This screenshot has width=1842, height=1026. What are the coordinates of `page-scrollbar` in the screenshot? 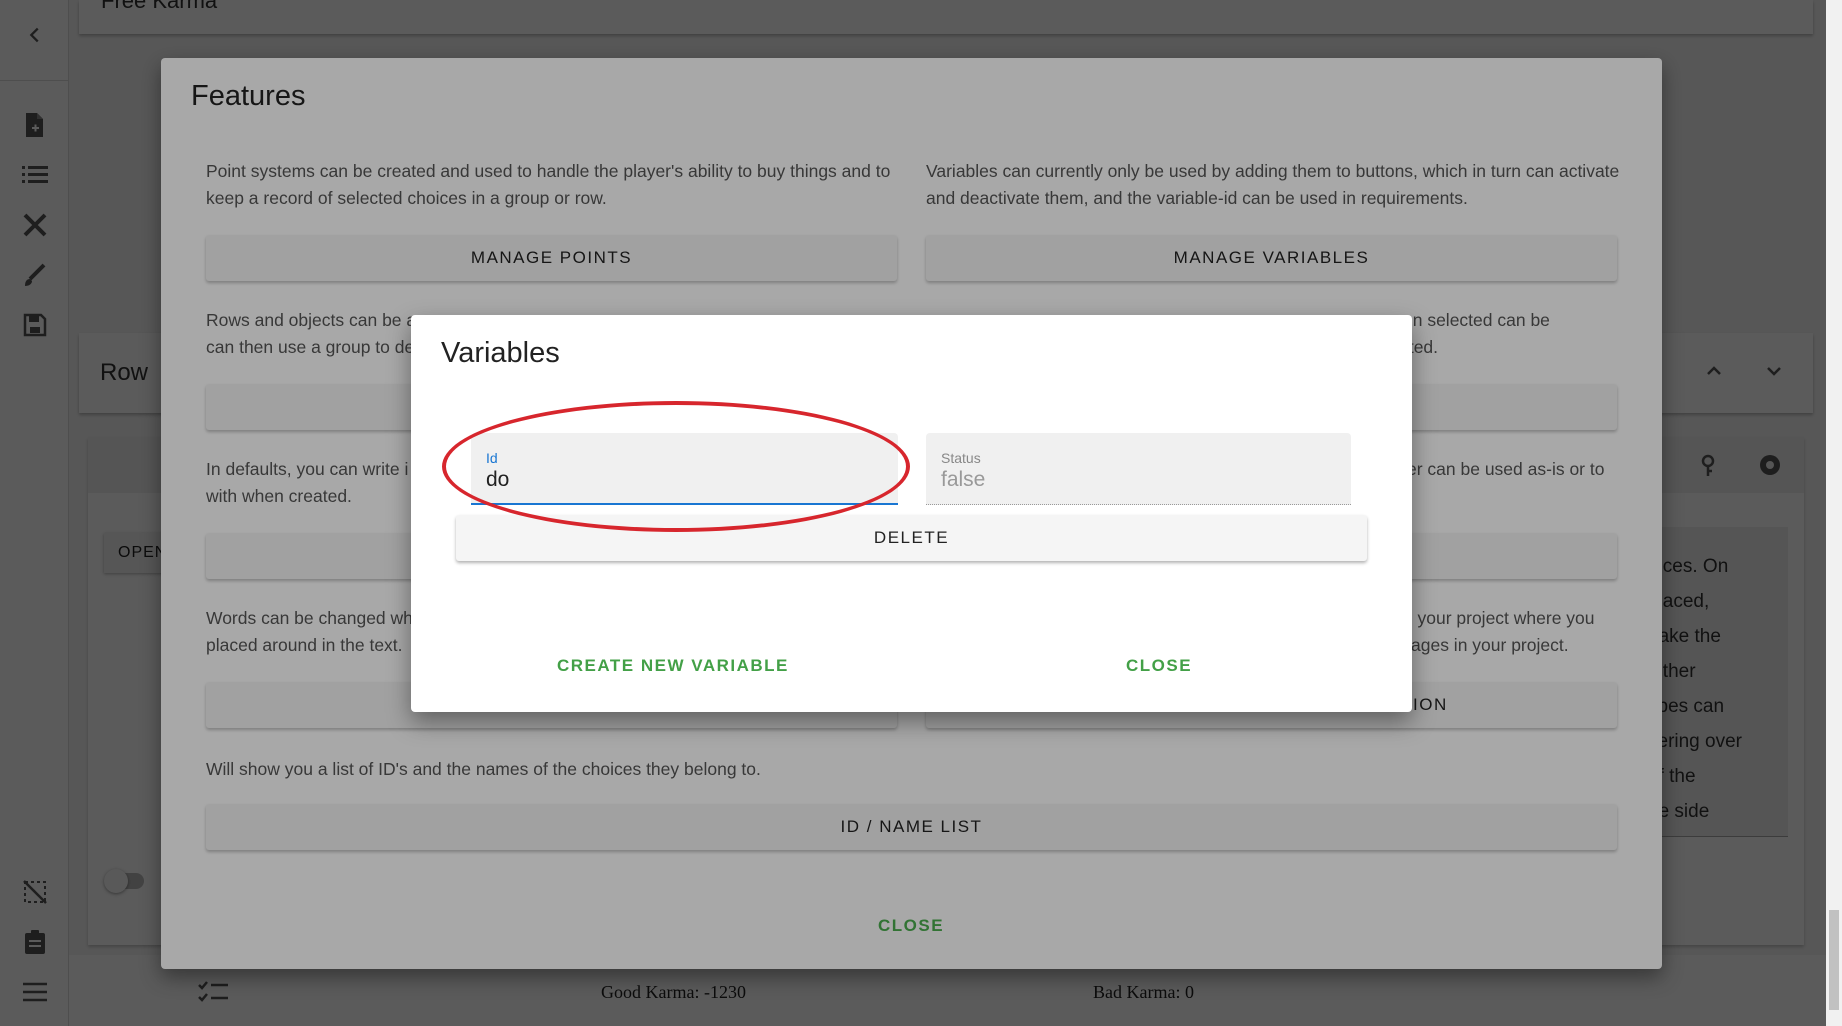 It's located at (1834, 513).